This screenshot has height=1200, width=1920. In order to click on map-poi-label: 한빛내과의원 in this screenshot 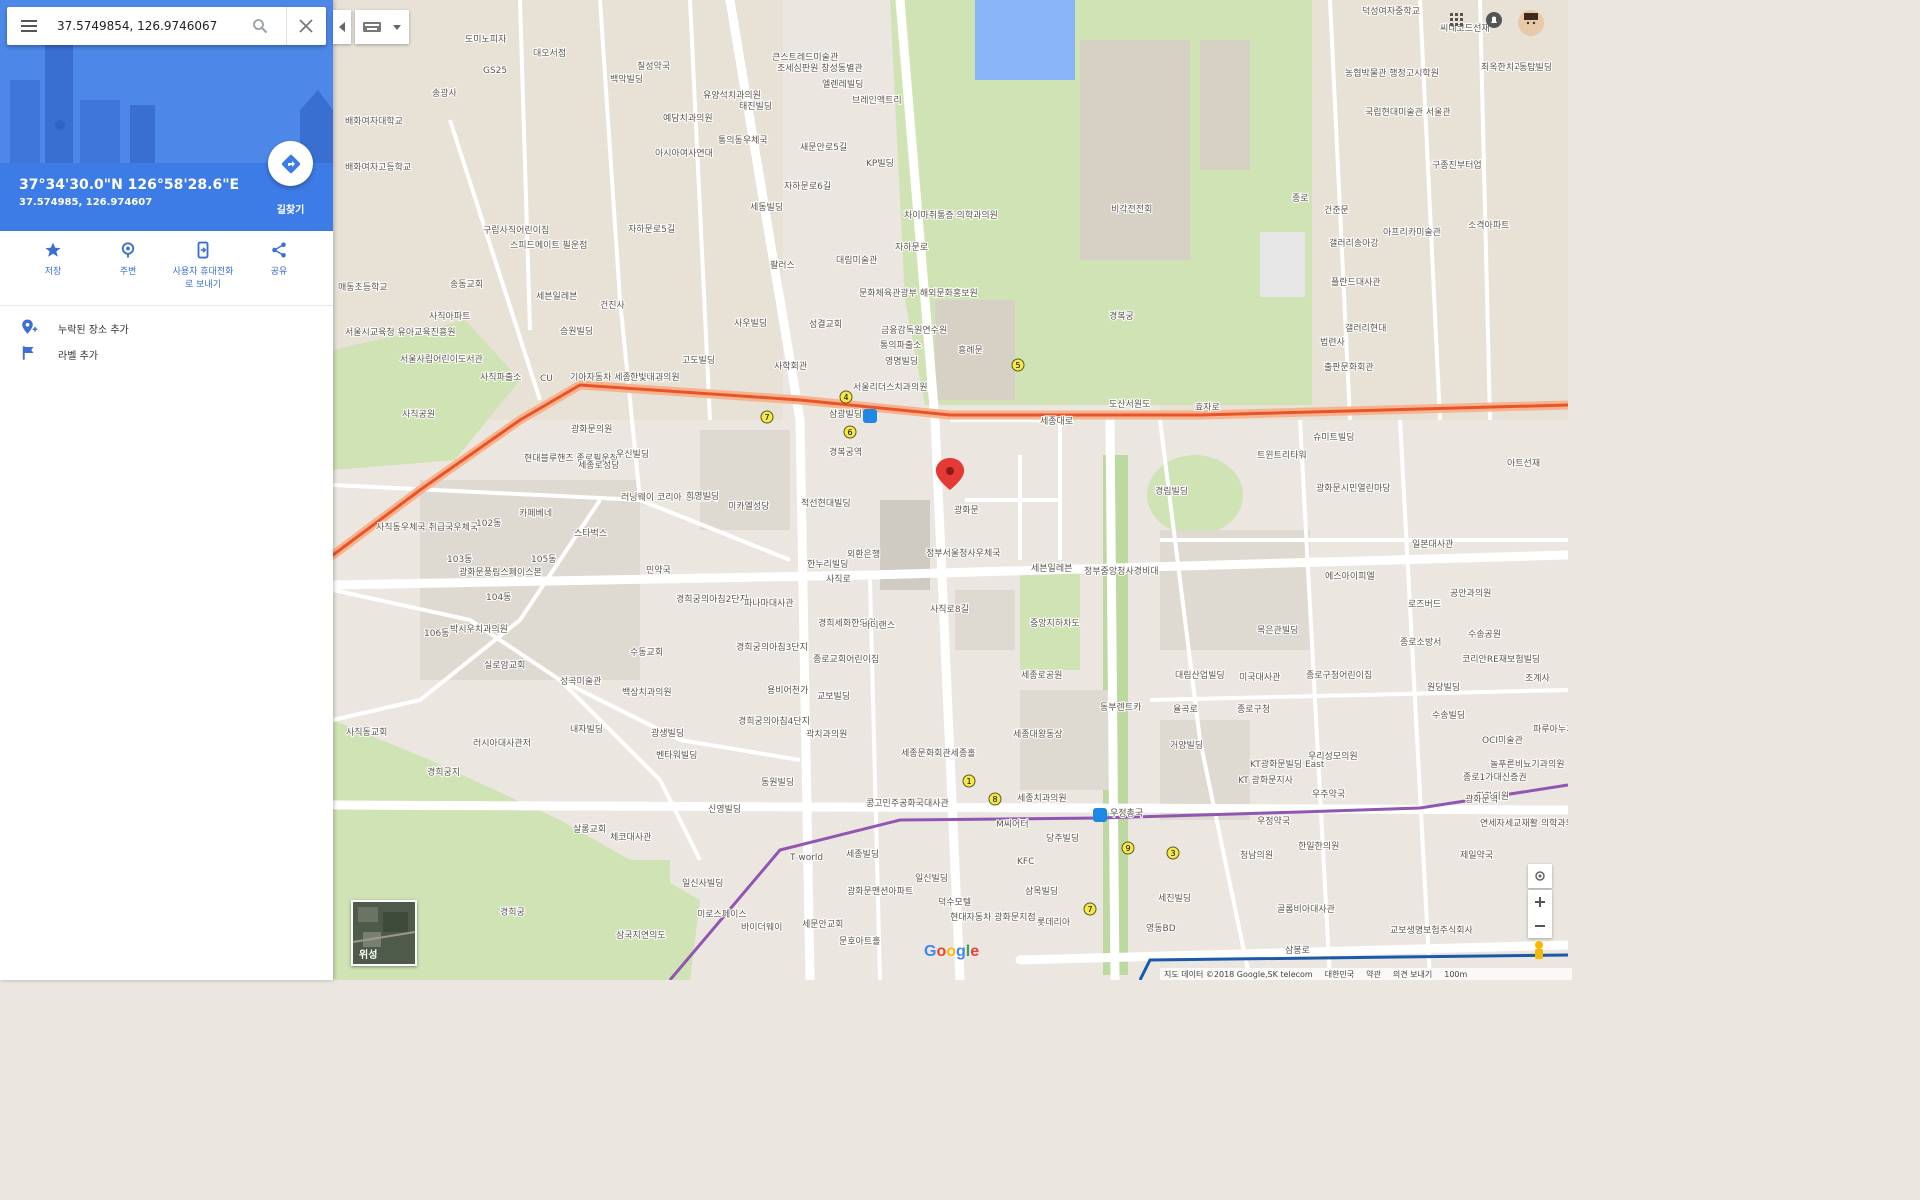, I will do `click(655, 377)`.